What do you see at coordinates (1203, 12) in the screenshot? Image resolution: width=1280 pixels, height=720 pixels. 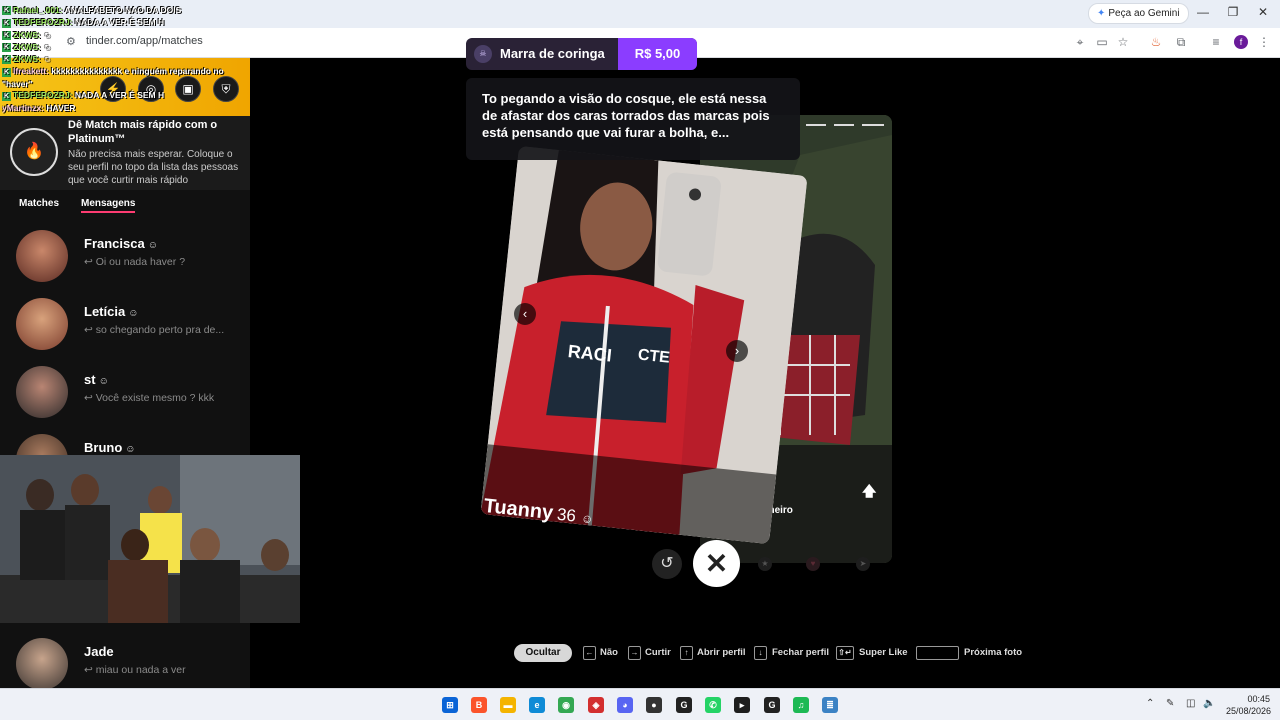 I see `minimize-icon: —` at bounding box center [1203, 12].